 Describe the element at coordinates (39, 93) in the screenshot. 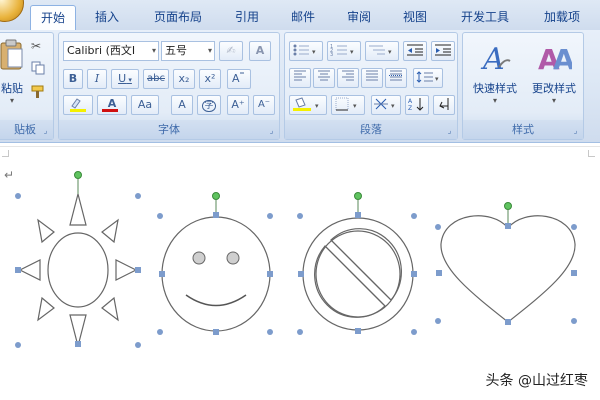

I see `format-painter-icon` at that location.